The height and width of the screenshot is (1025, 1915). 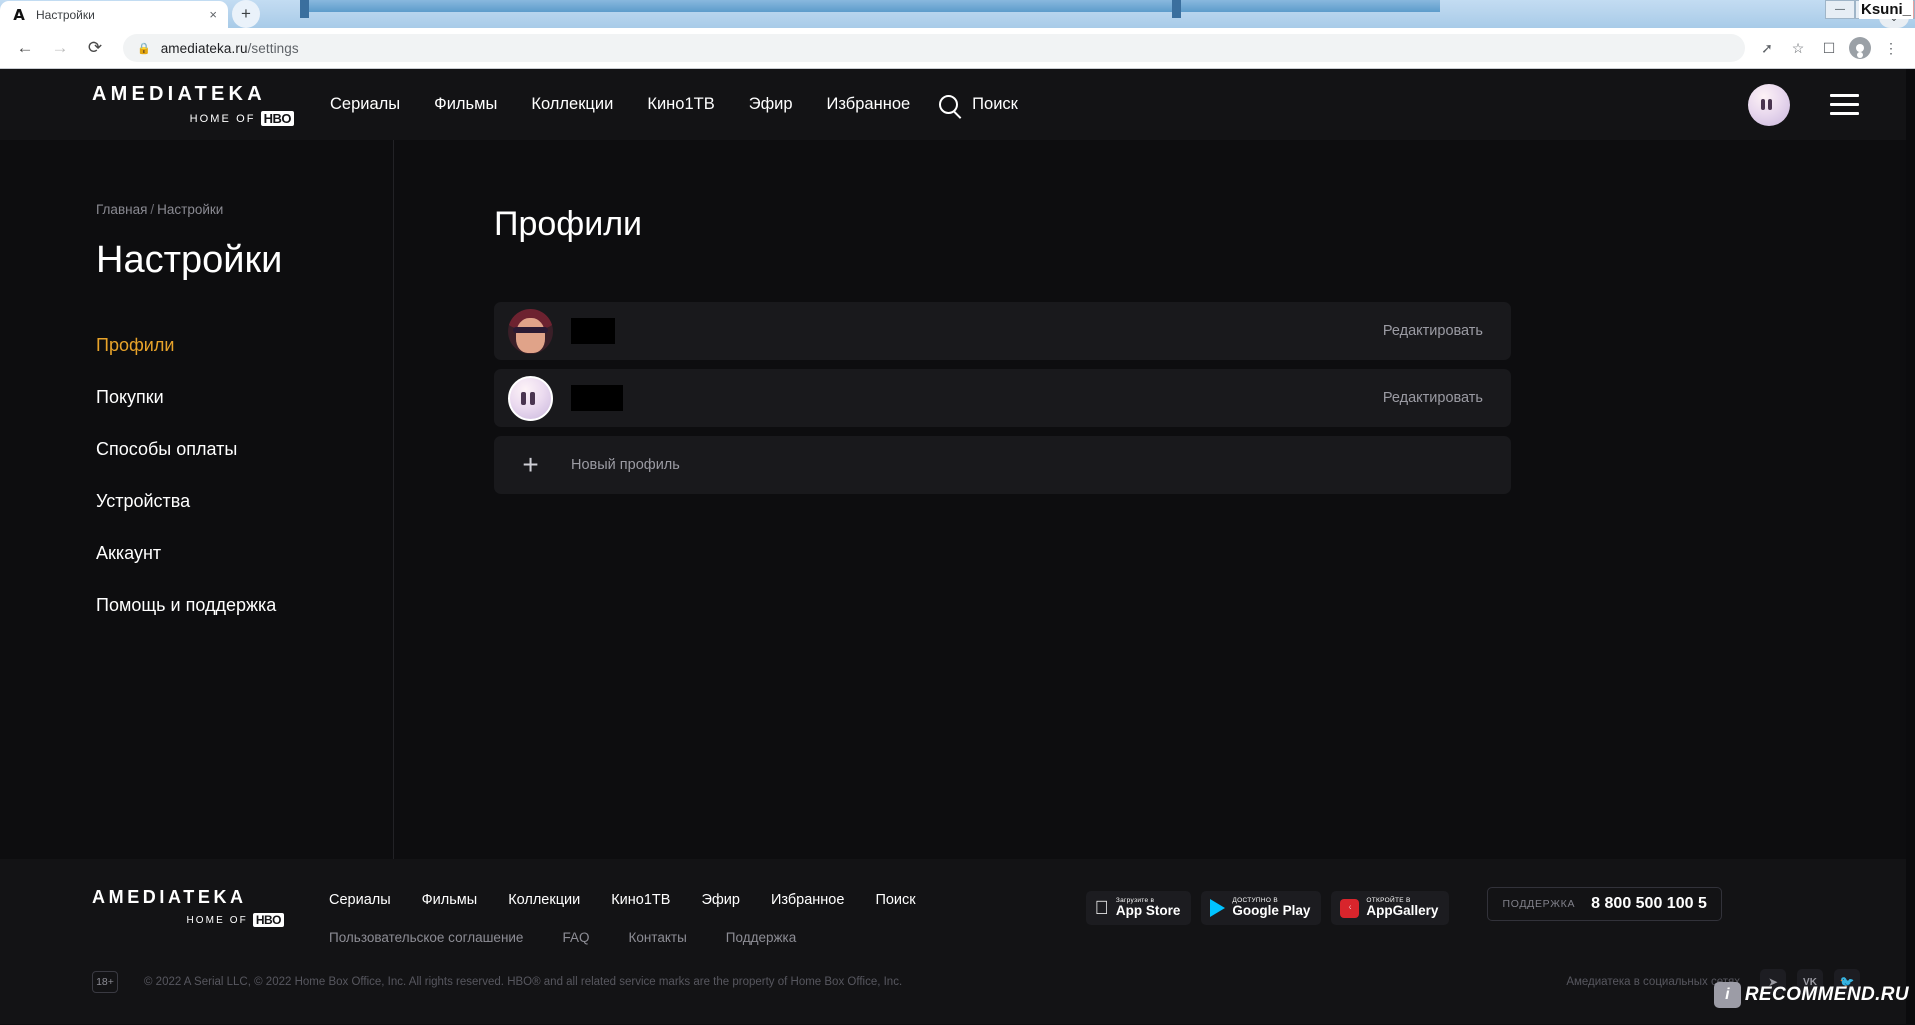 What do you see at coordinates (244, 605) in the screenshot?
I see `sidebar-item-help-support: Помощь и поддержка` at bounding box center [244, 605].